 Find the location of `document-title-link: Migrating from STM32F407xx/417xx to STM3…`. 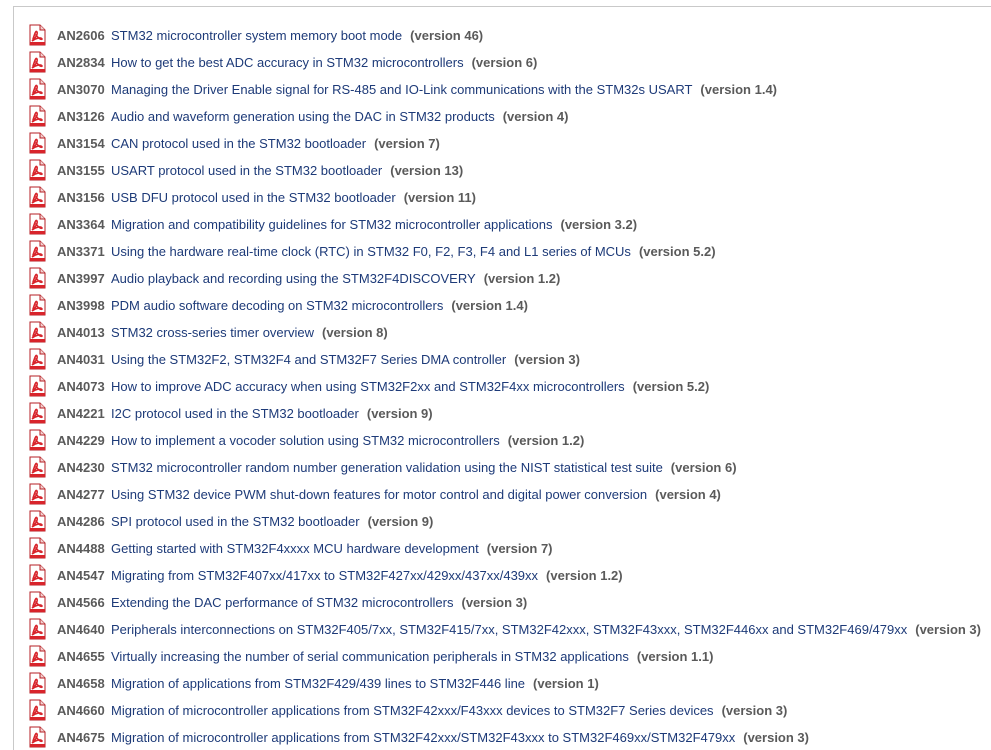

document-title-link: Migrating from STM32F407xx/417xx to STM3… is located at coordinates (324, 575).